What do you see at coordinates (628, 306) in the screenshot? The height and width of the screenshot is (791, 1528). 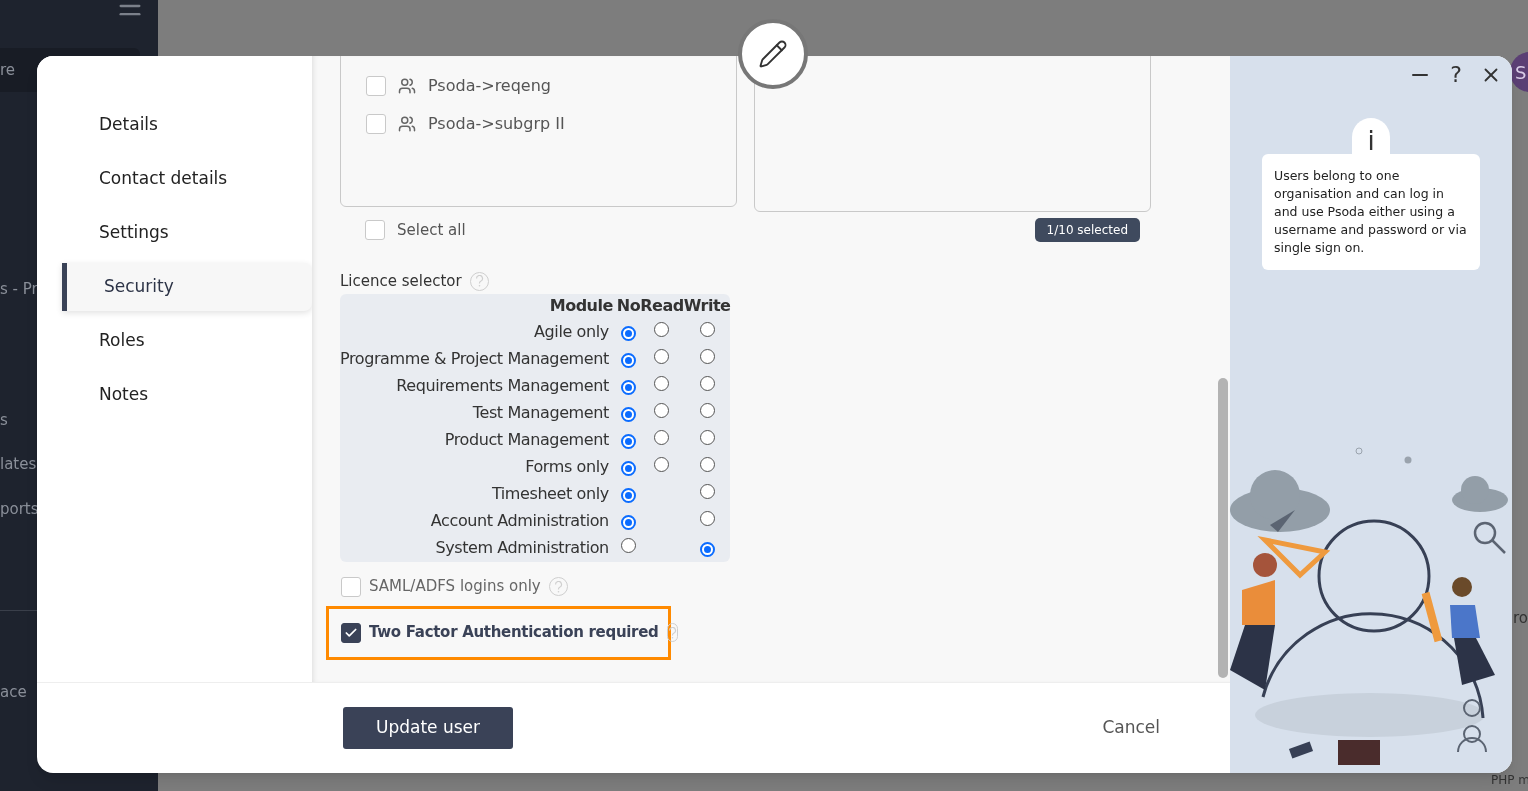 I see `column-header: No` at bounding box center [628, 306].